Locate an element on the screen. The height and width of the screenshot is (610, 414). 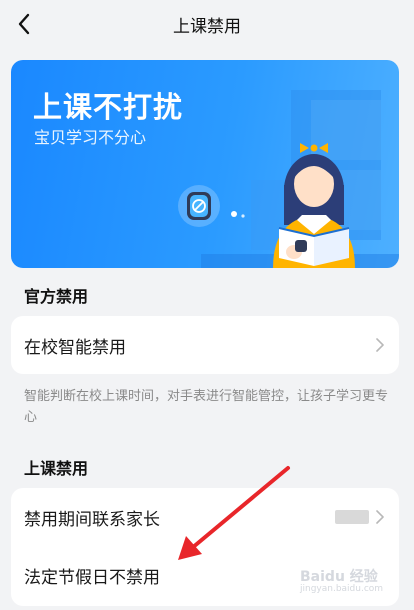
official-ban-card: 在校智能禁用 is located at coordinates (205, 345).